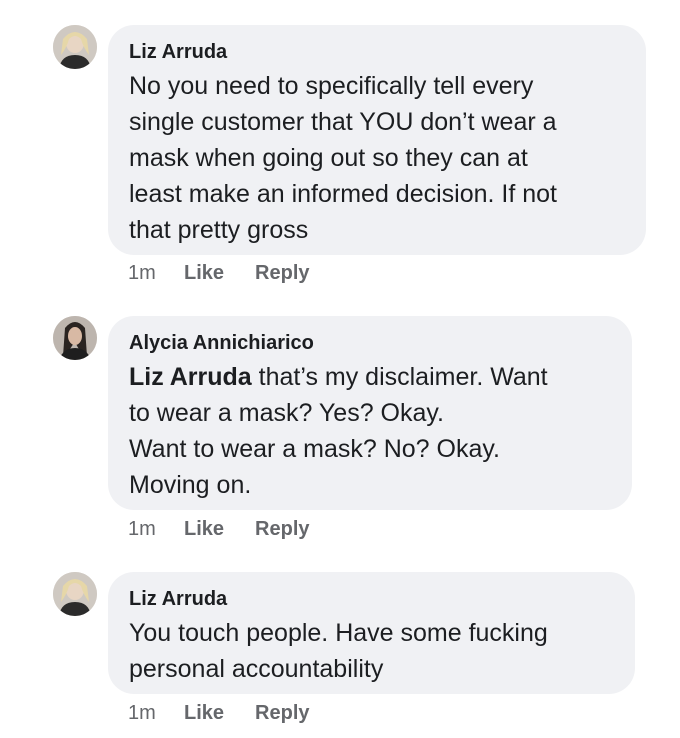  Describe the element at coordinates (314, 449) in the screenshot. I see `comment-line: Want to wear a mask? No? Okay.` at that location.